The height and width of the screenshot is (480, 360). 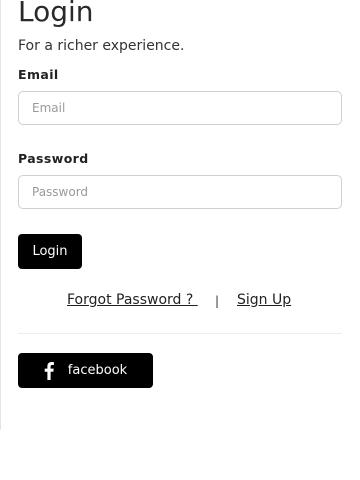 What do you see at coordinates (132, 300) in the screenshot?
I see `forgot-password-link: Forgot Password ?` at bounding box center [132, 300].